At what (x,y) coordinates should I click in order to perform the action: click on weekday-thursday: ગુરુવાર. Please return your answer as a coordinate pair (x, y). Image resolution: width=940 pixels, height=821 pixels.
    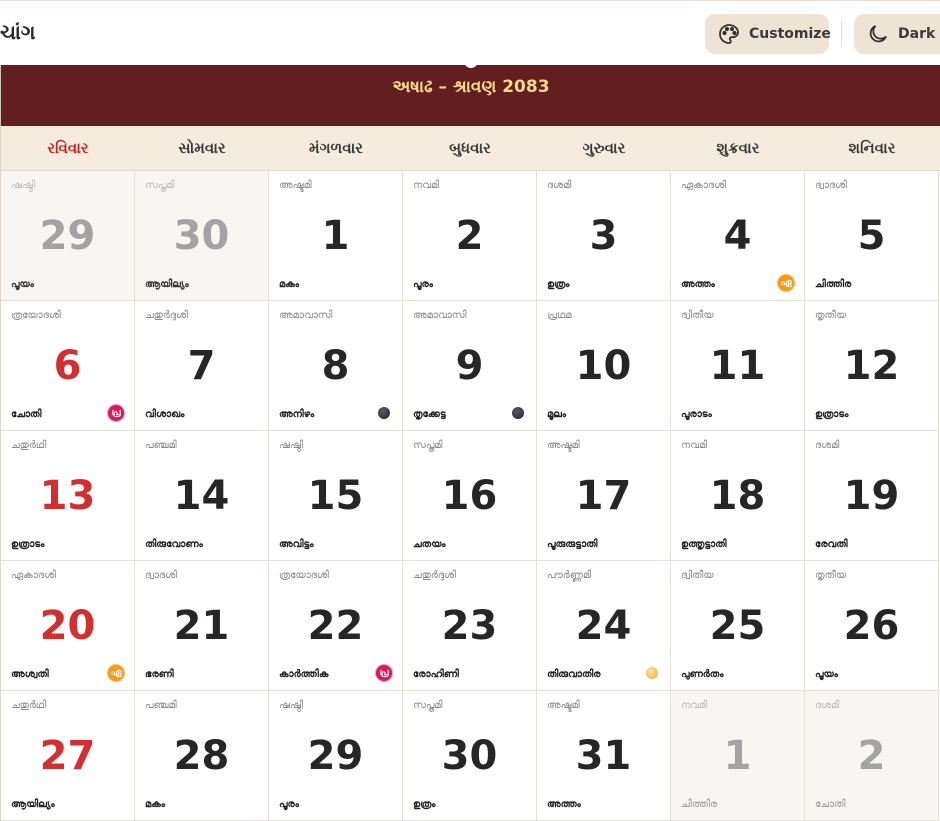
    Looking at the image, I should click on (604, 148).